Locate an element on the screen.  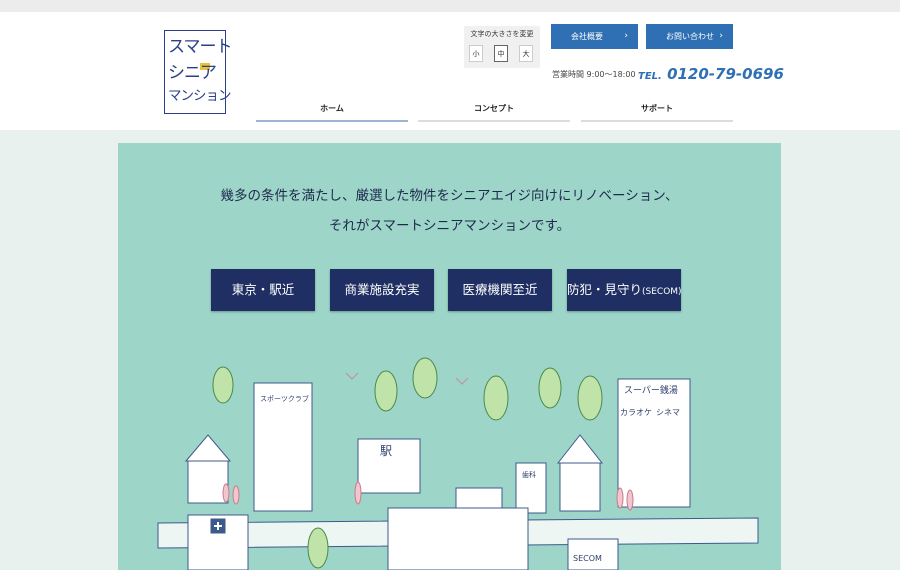
feature-station-button: 東京・駅近 is located at coordinates (263, 290).